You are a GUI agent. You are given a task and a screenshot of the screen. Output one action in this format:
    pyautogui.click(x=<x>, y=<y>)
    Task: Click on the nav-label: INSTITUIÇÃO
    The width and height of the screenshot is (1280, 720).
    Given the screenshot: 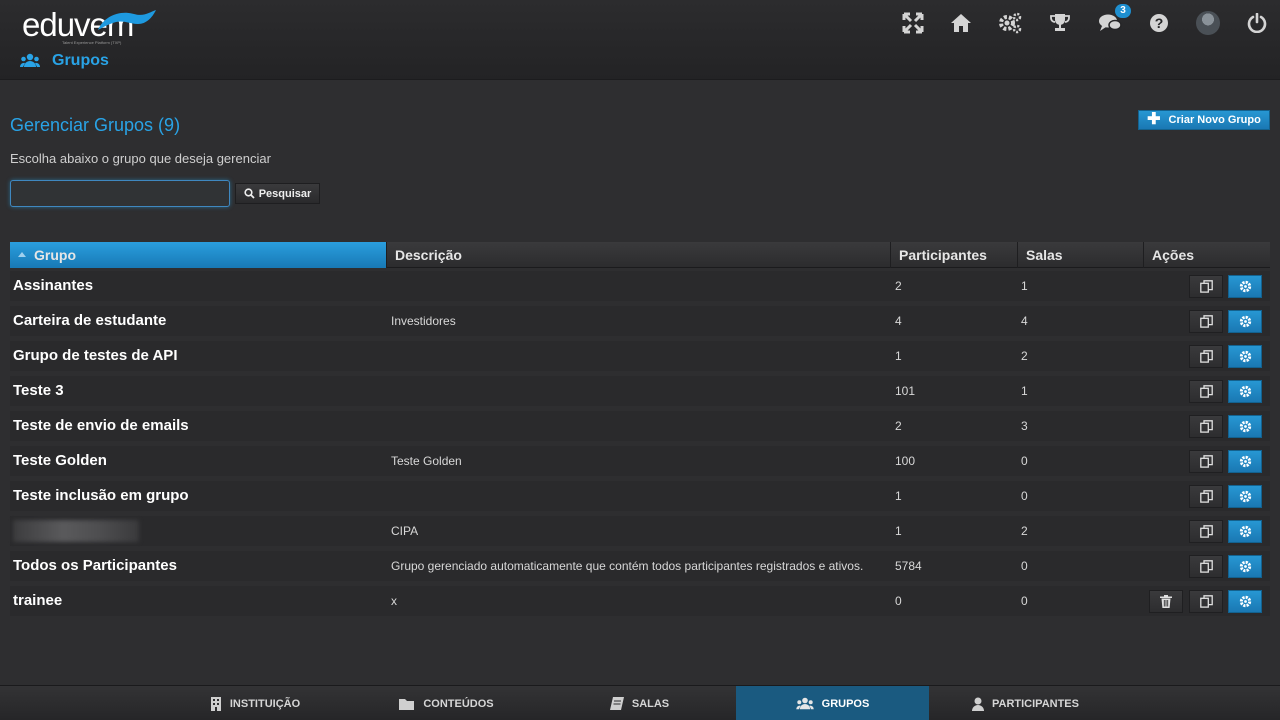 What is the action you would take?
    pyautogui.click(x=265, y=703)
    